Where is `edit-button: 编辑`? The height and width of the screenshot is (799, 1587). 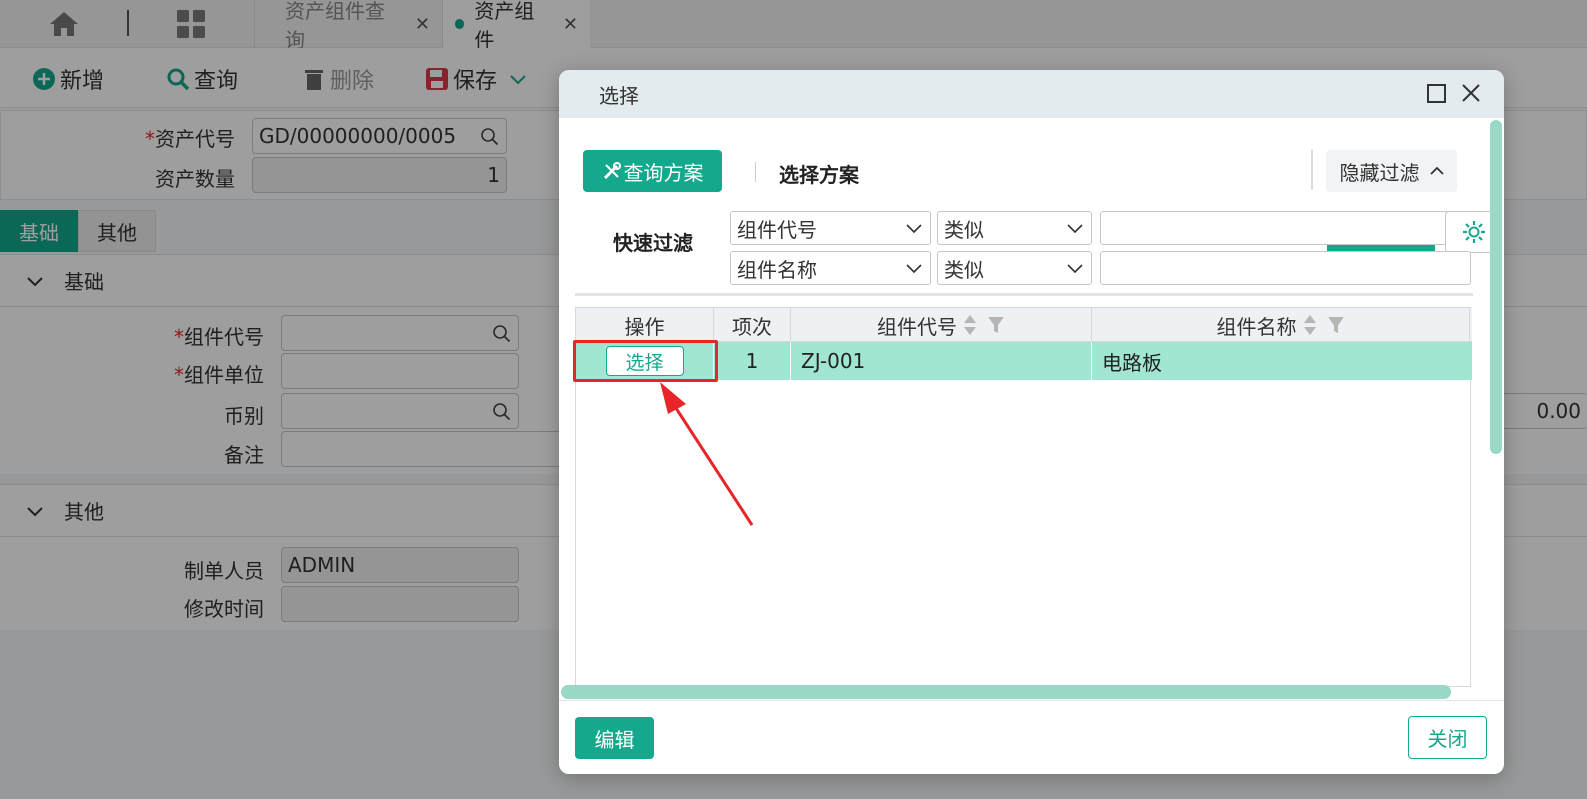
edit-button: 编辑 is located at coordinates (614, 738).